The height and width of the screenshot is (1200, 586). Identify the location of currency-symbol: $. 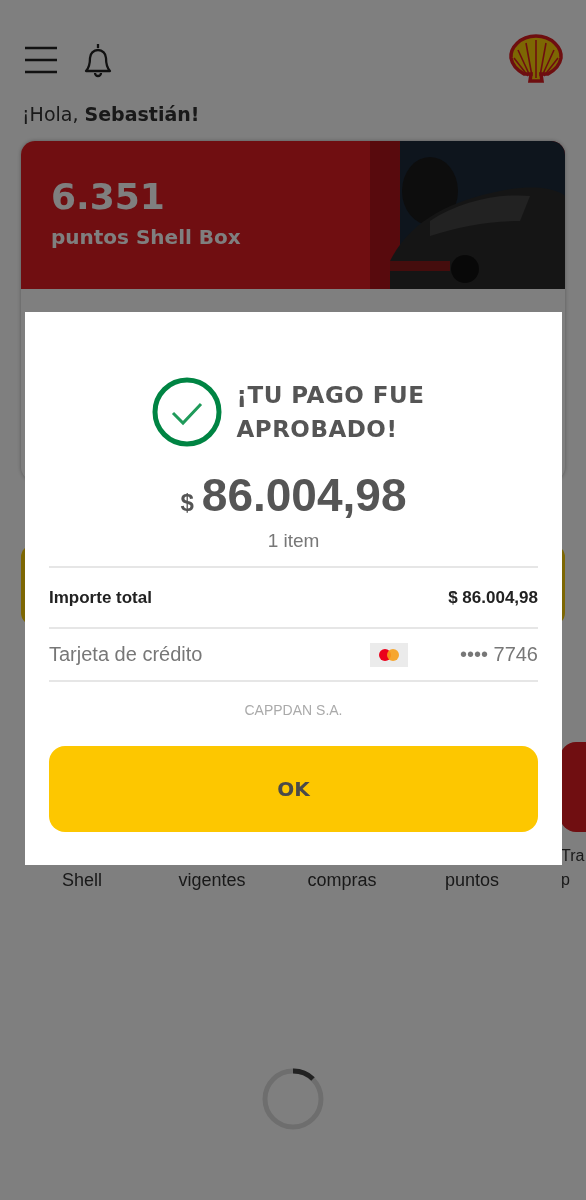
(187, 503).